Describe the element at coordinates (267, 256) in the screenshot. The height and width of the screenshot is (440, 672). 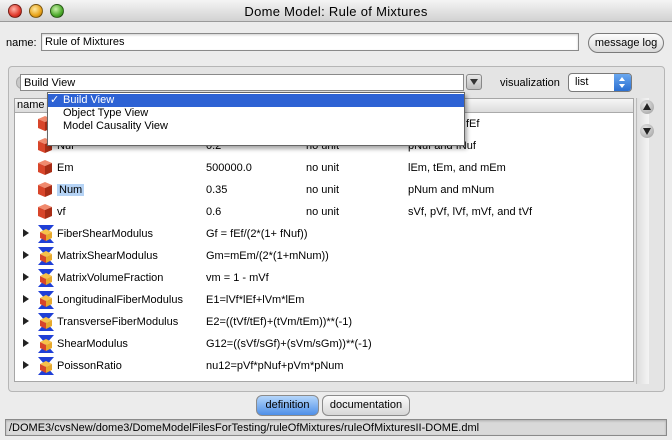
I see `relation-equation: Gm=mEm/(2*(1+mNum))` at that location.